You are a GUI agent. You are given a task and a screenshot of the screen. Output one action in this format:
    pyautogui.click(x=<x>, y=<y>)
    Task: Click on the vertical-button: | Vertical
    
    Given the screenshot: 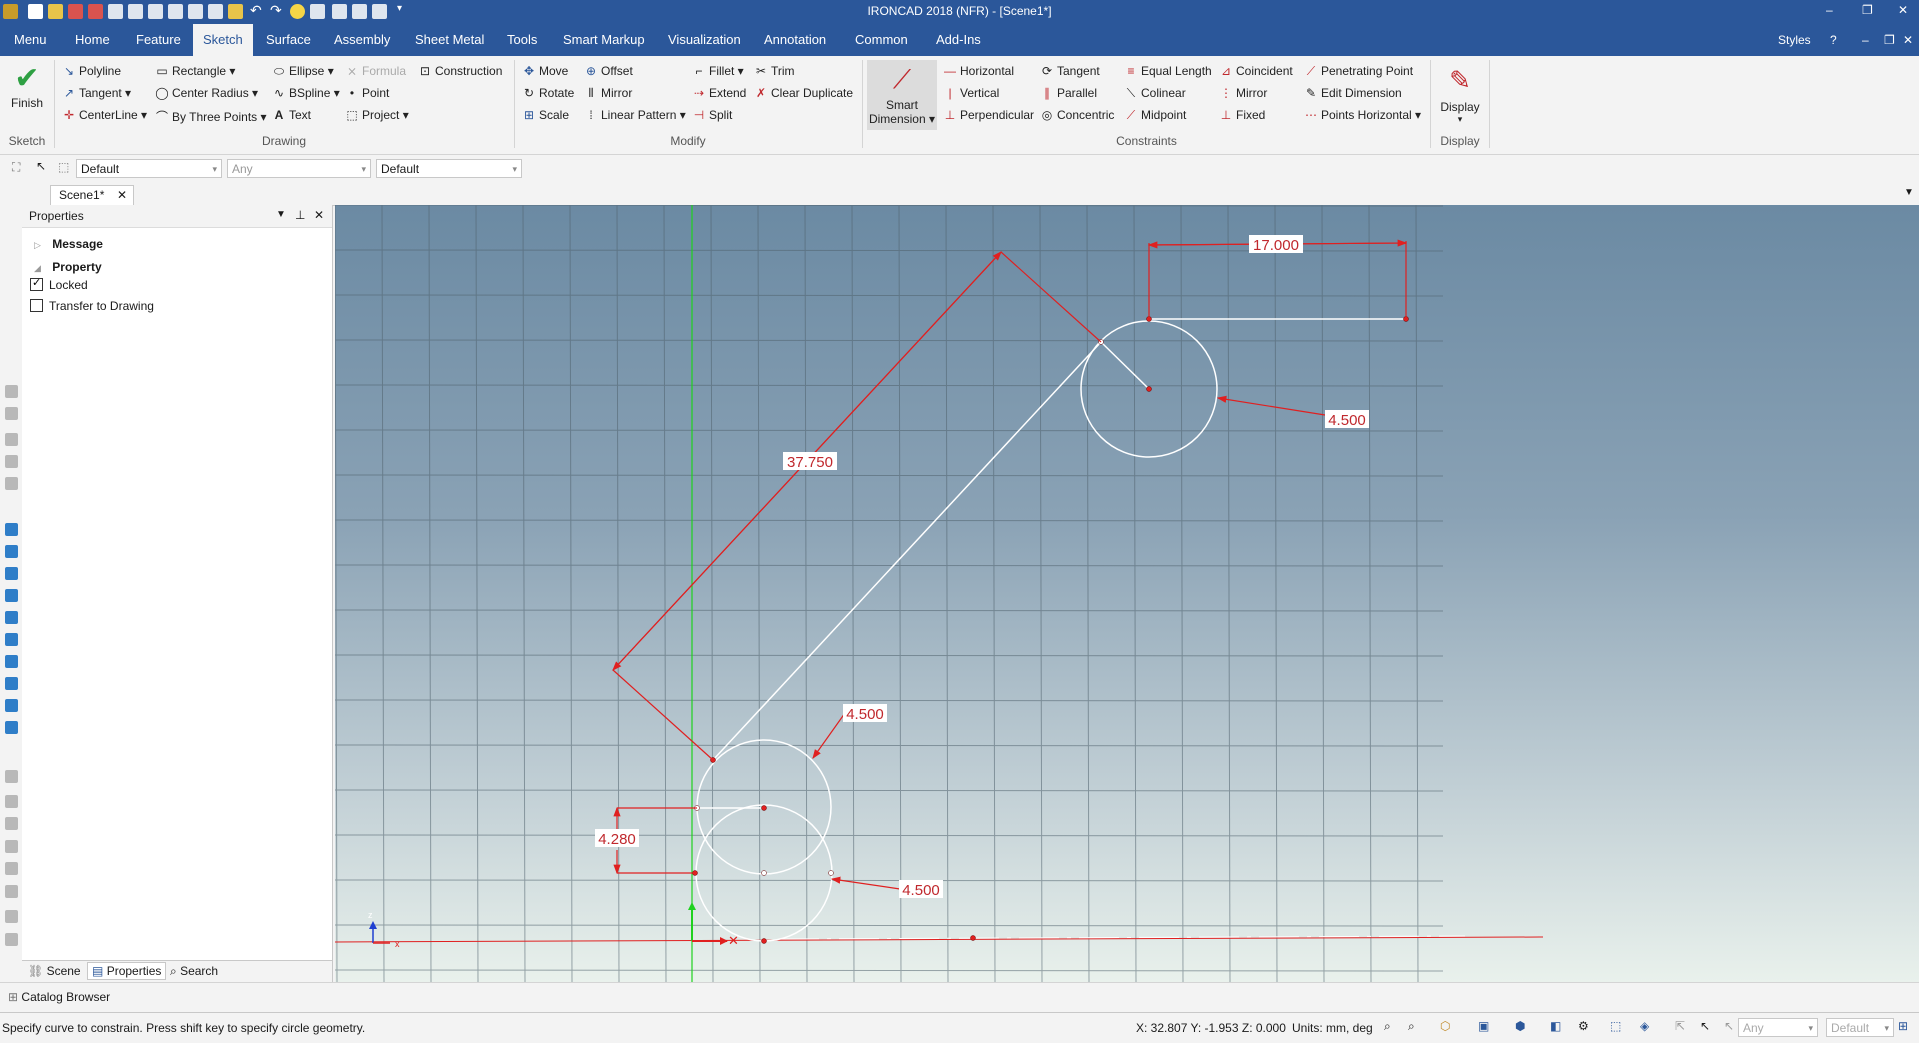 What is the action you would take?
    pyautogui.click(x=971, y=93)
    